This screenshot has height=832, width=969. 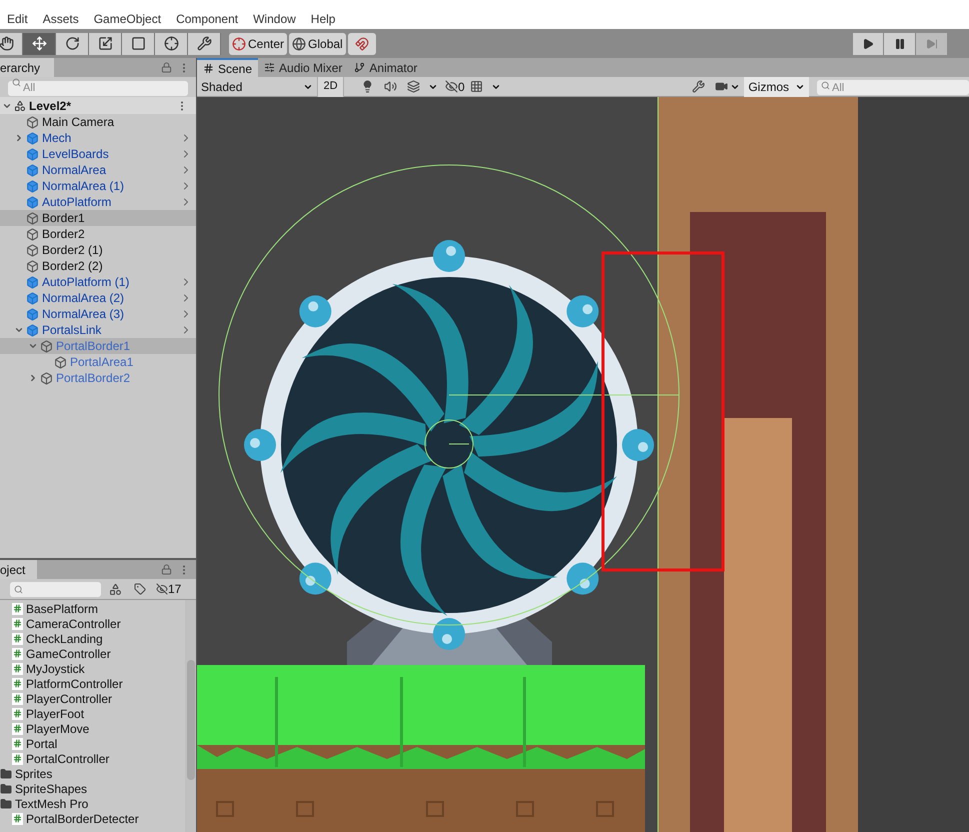 I want to click on scrollbar, so click(x=190, y=716).